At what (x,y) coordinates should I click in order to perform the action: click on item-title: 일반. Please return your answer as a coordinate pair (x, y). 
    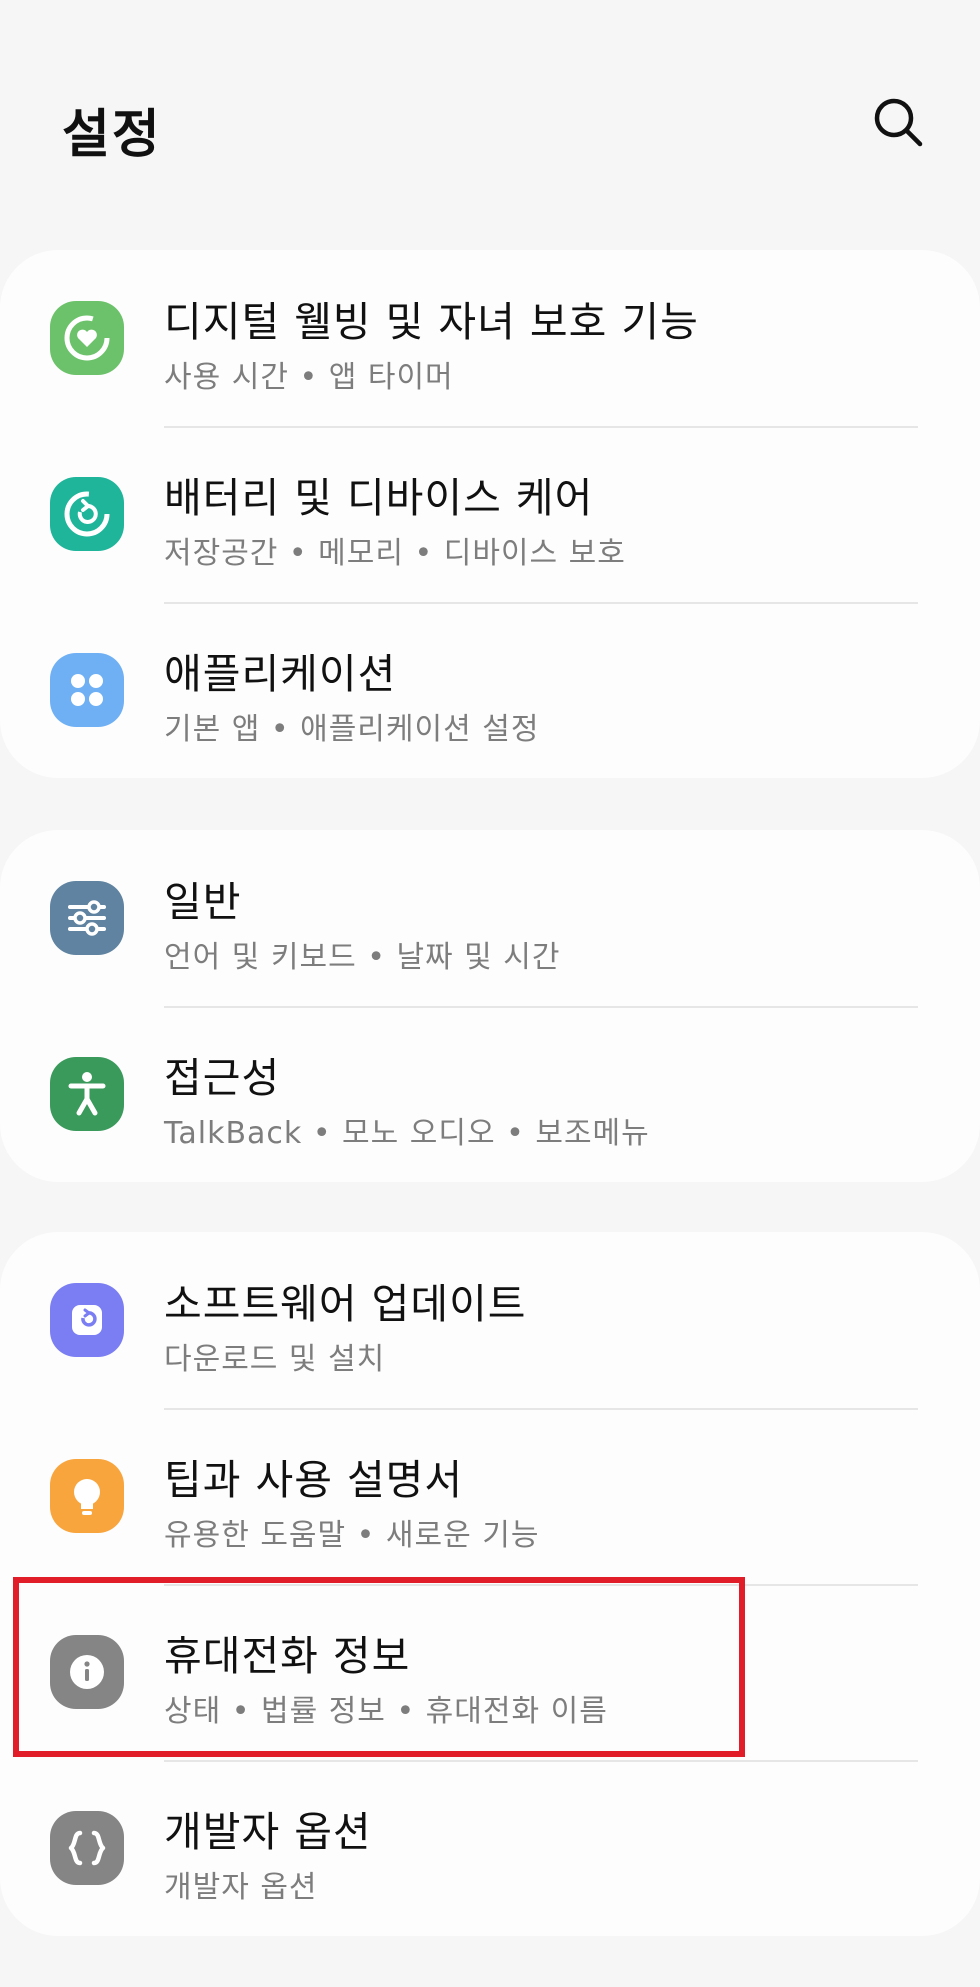
    Looking at the image, I should click on (203, 902).